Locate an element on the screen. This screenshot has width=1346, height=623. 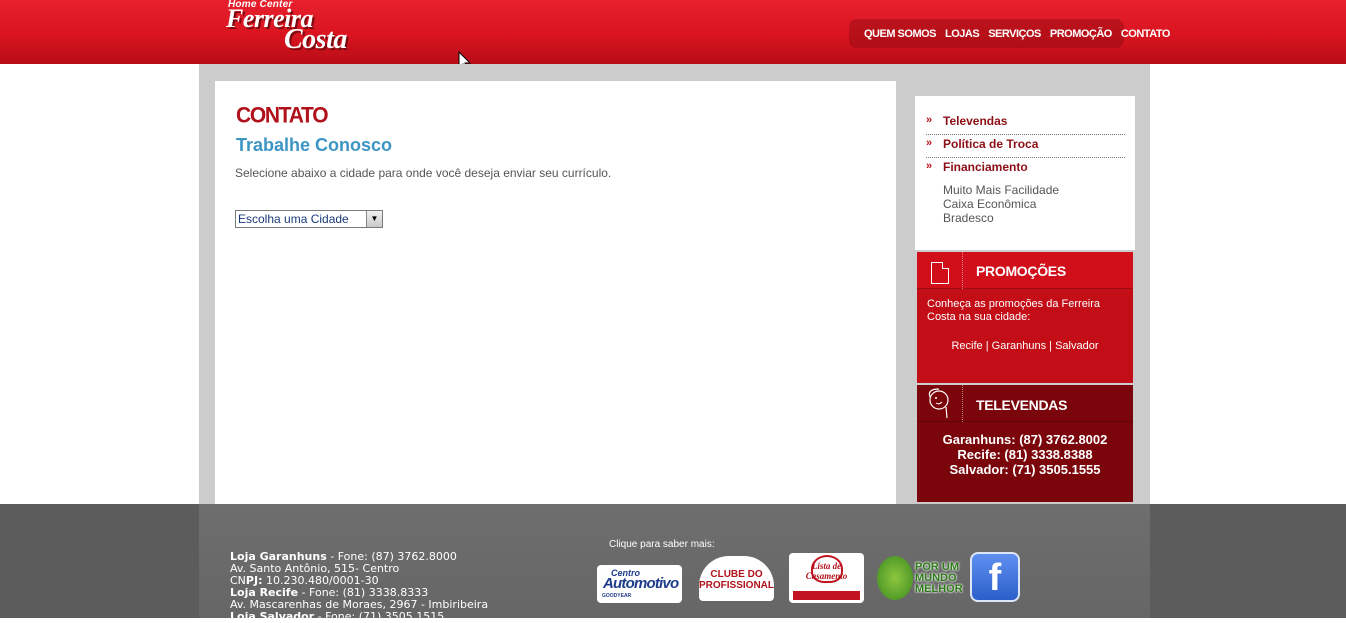
facebook-icon: f is located at coordinates (995, 577).